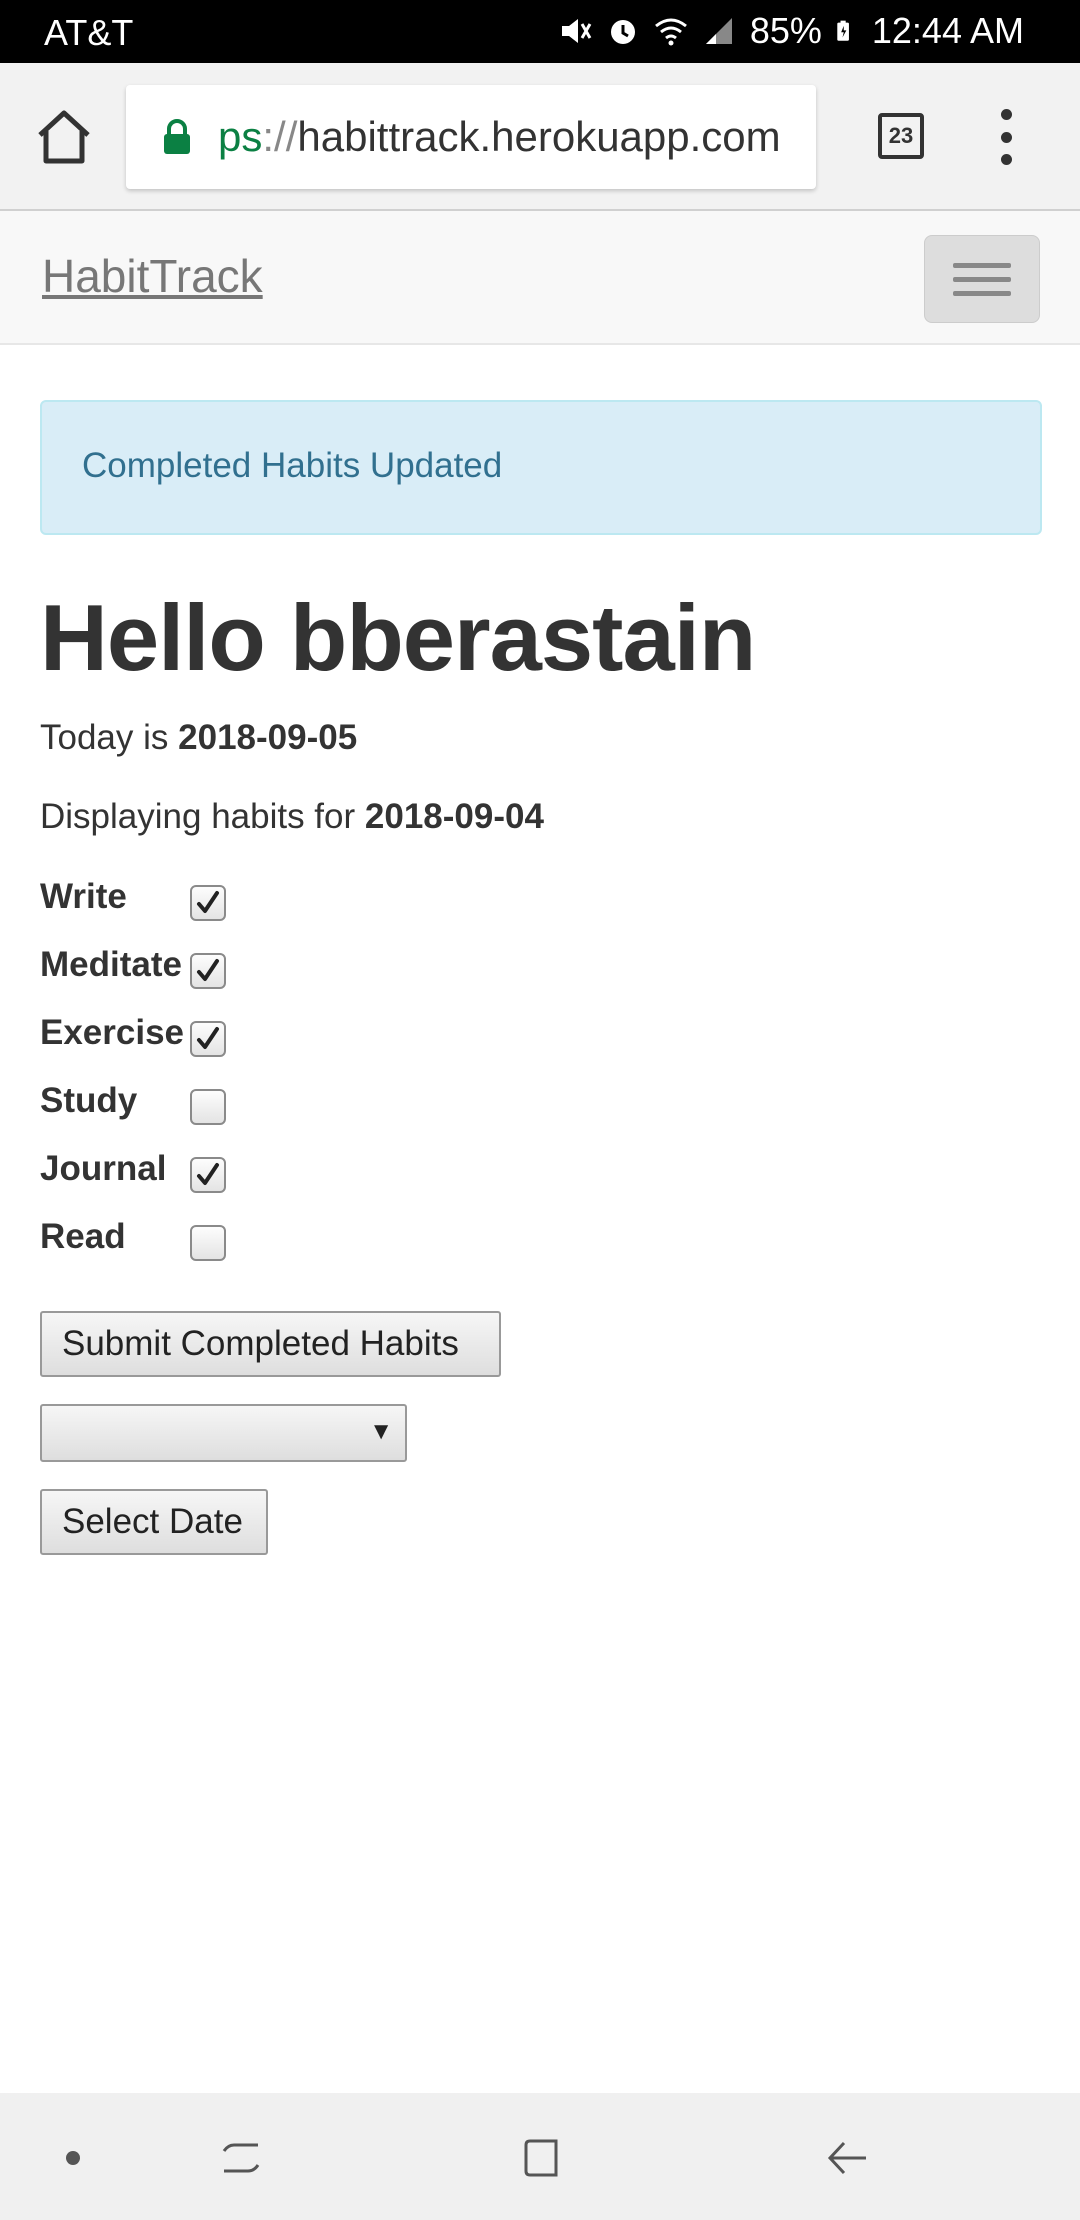 Image resolution: width=1080 pixels, height=2220 pixels. Describe the element at coordinates (290, 1174) in the screenshot. I see `habit-row: Journal` at that location.